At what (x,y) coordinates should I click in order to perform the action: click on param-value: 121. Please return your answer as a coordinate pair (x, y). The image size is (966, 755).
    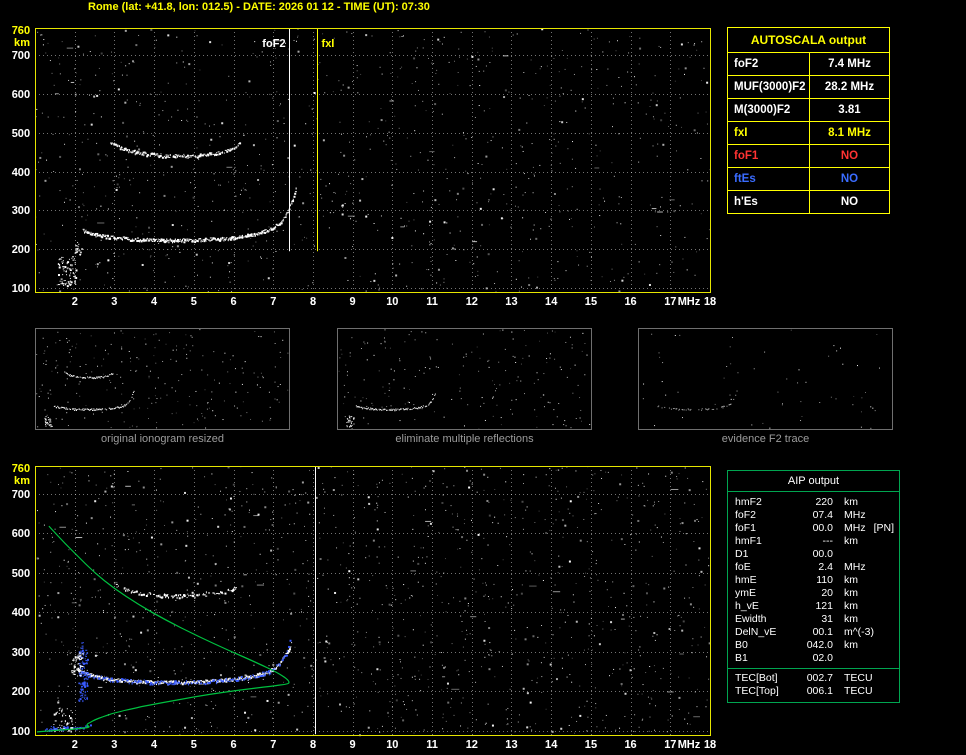
    Looking at the image, I should click on (824, 606).